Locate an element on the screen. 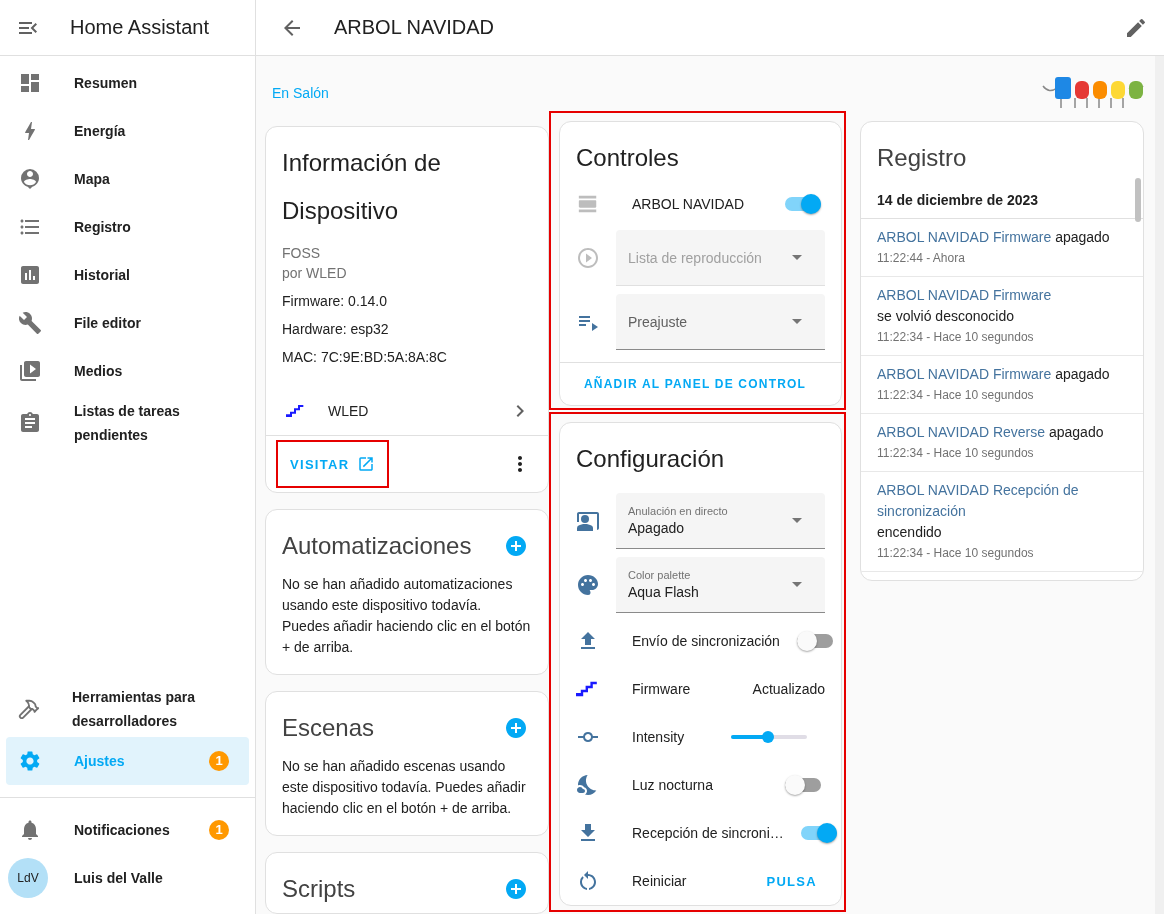 The width and height of the screenshot is (1164, 914). app-title: Home Assistant is located at coordinates (139, 27).